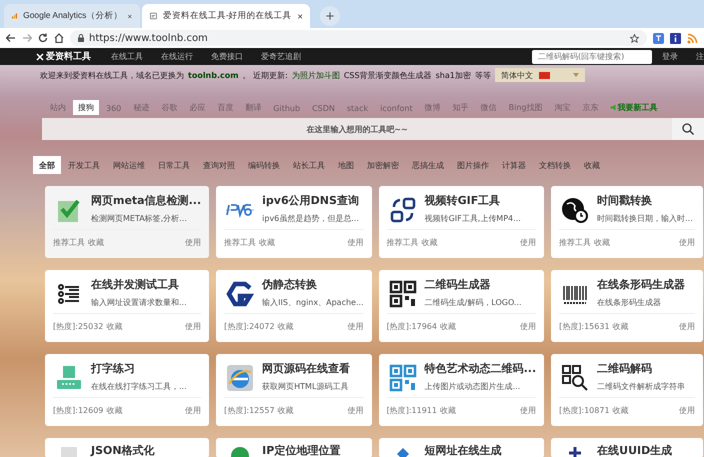 The width and height of the screenshot is (704, 457). I want to click on tool-card: 二维码生成器 二维码生成/解码，LOGO... [热度]:17964 收藏 使用, so click(461, 306).